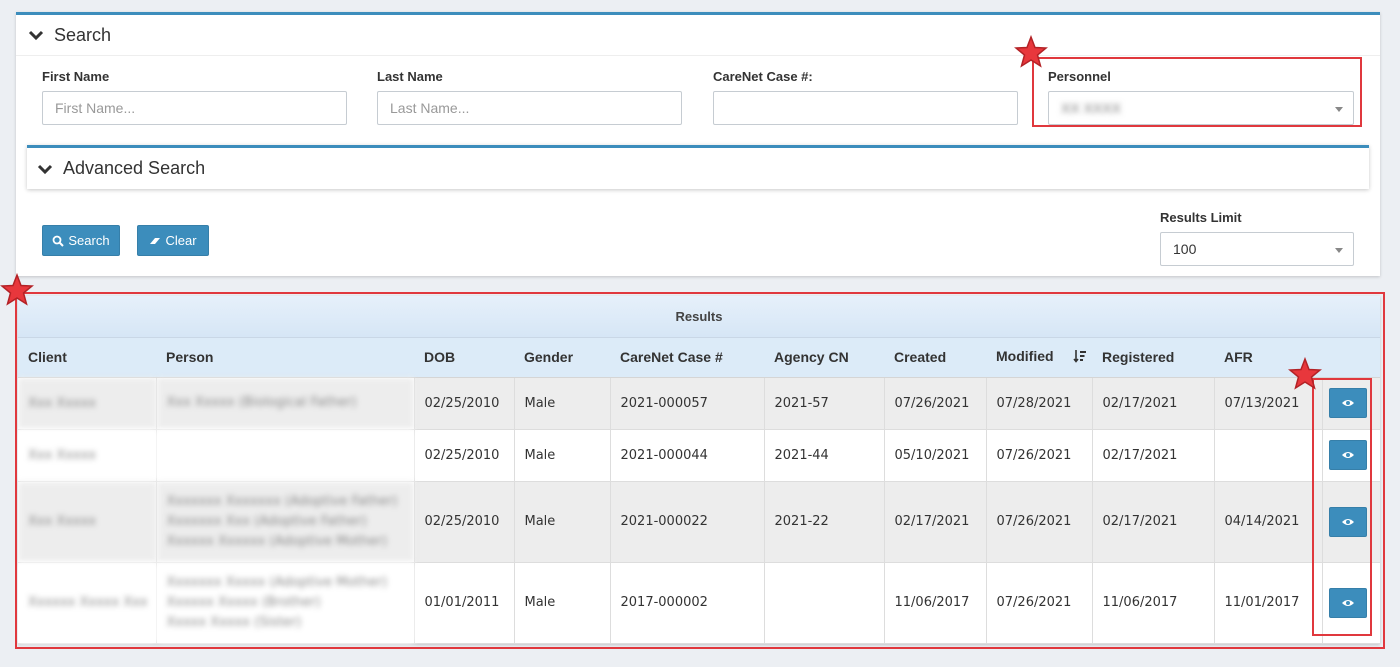  Describe the element at coordinates (87, 603) in the screenshot. I see `client-cell: Xxxxxx Xxxxx Xxx` at that location.